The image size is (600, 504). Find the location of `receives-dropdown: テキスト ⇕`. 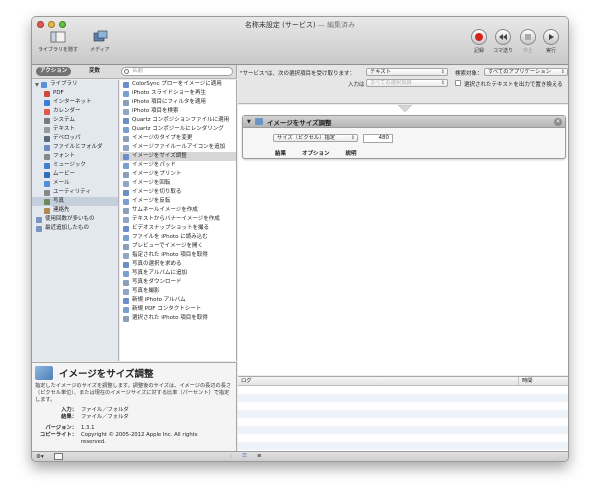

receives-dropdown: テキスト ⇕ is located at coordinates (407, 72).